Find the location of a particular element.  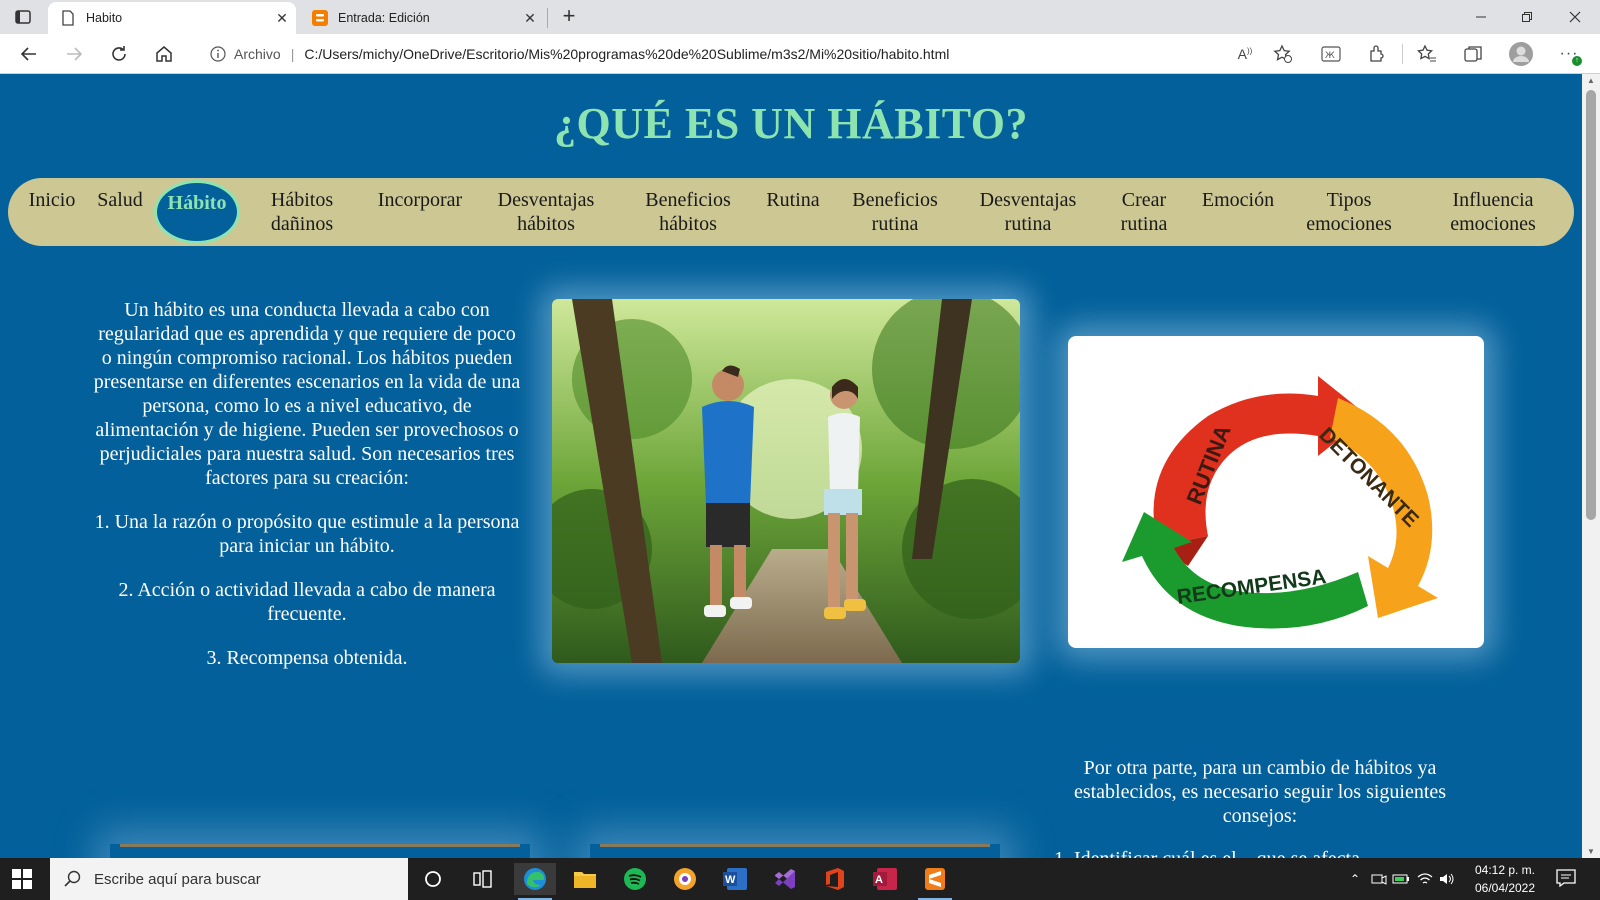

running-couple-image is located at coordinates (786, 481).